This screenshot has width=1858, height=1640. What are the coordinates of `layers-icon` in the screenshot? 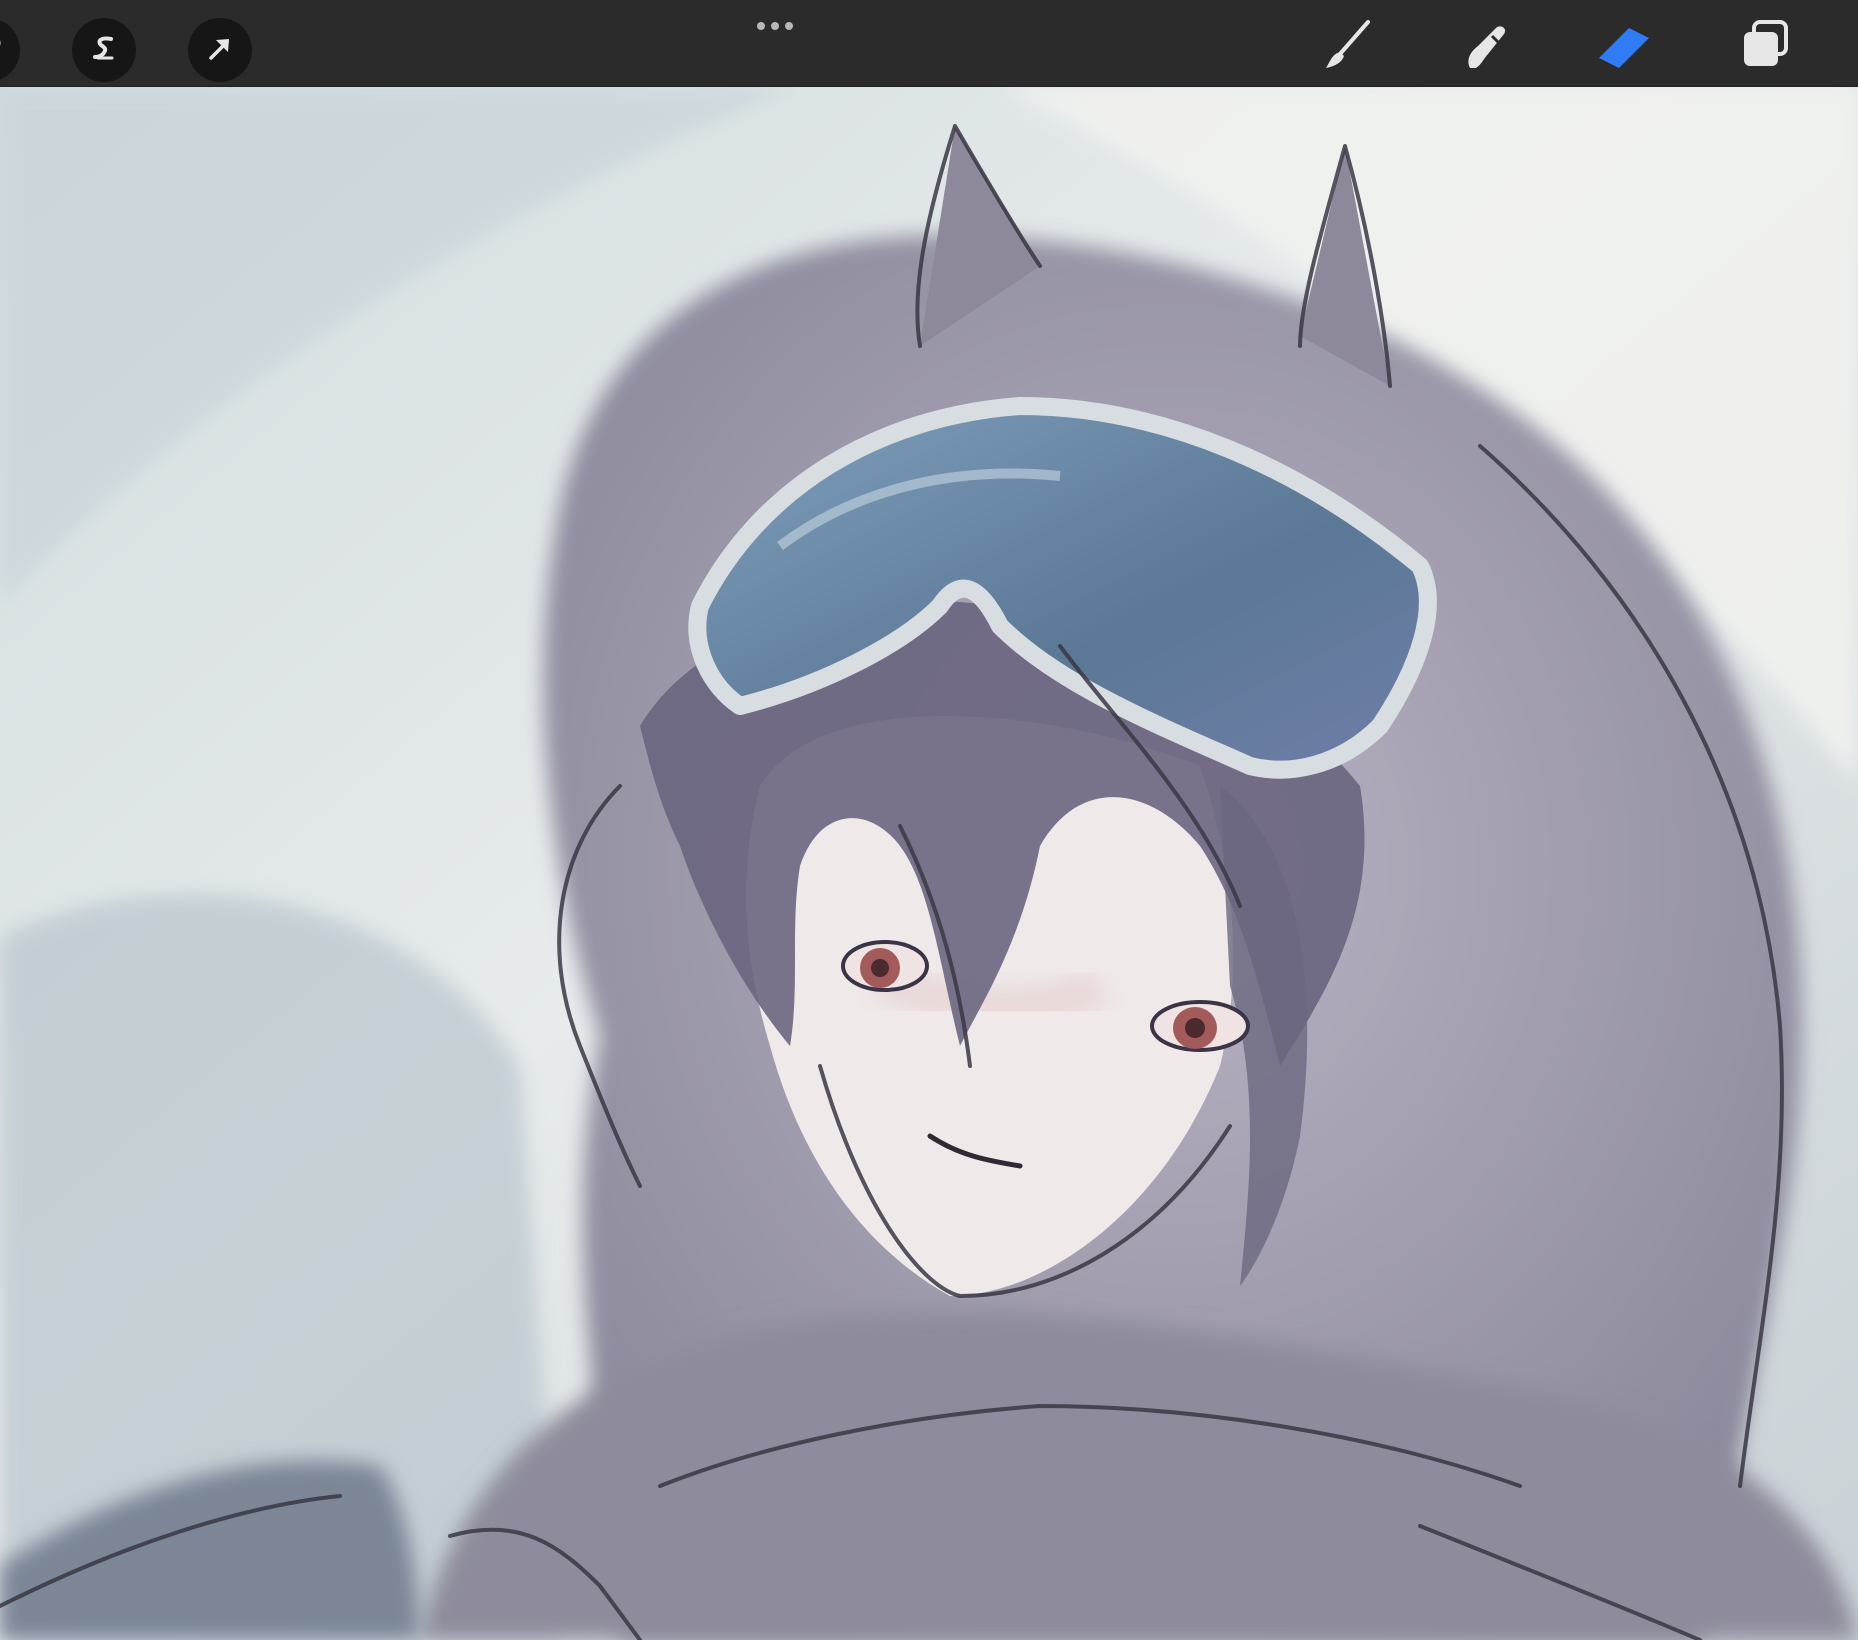 It's located at (1766, 46).